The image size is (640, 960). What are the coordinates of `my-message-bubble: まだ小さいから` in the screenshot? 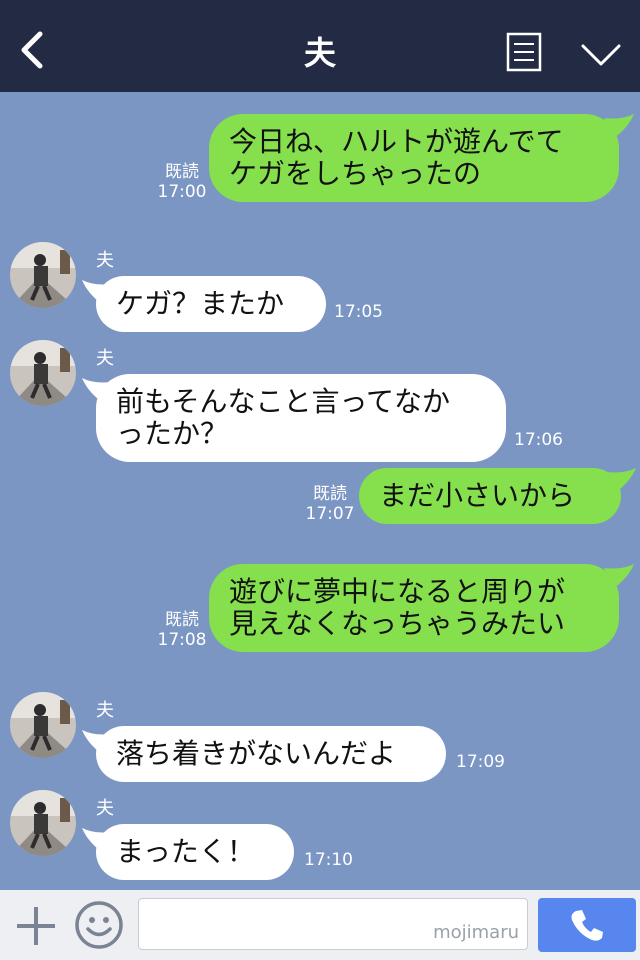 It's located at (490, 496).